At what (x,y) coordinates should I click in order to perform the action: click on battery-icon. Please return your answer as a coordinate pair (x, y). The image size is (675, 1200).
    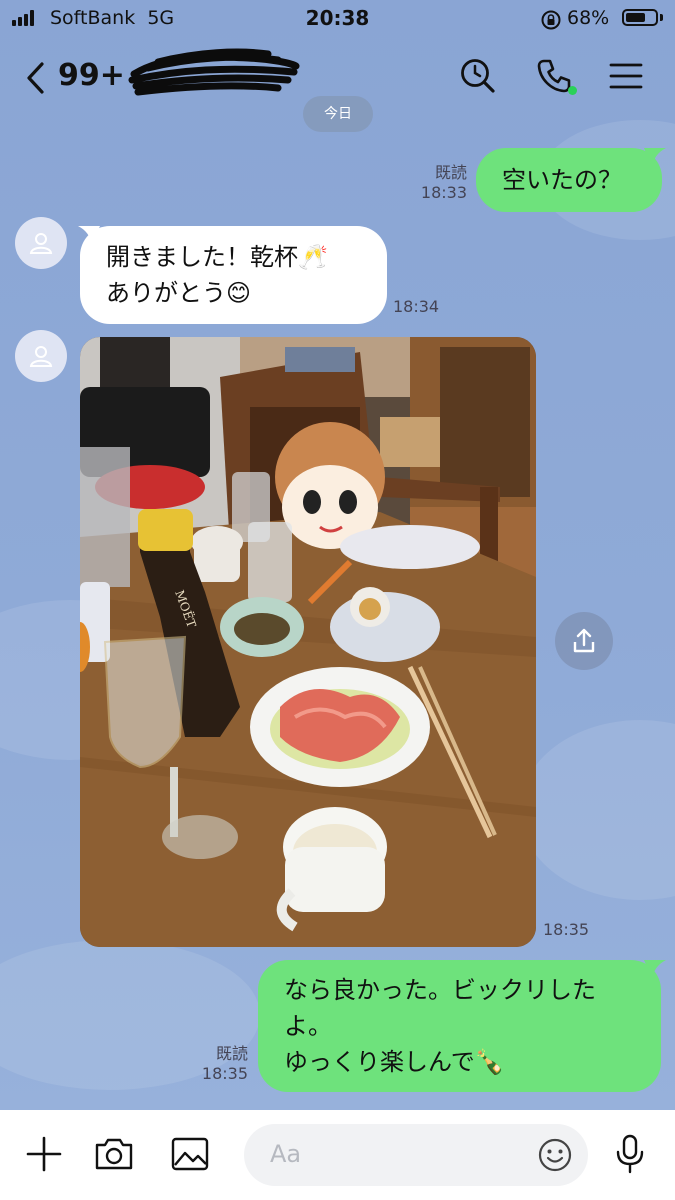
    Looking at the image, I should click on (640, 17).